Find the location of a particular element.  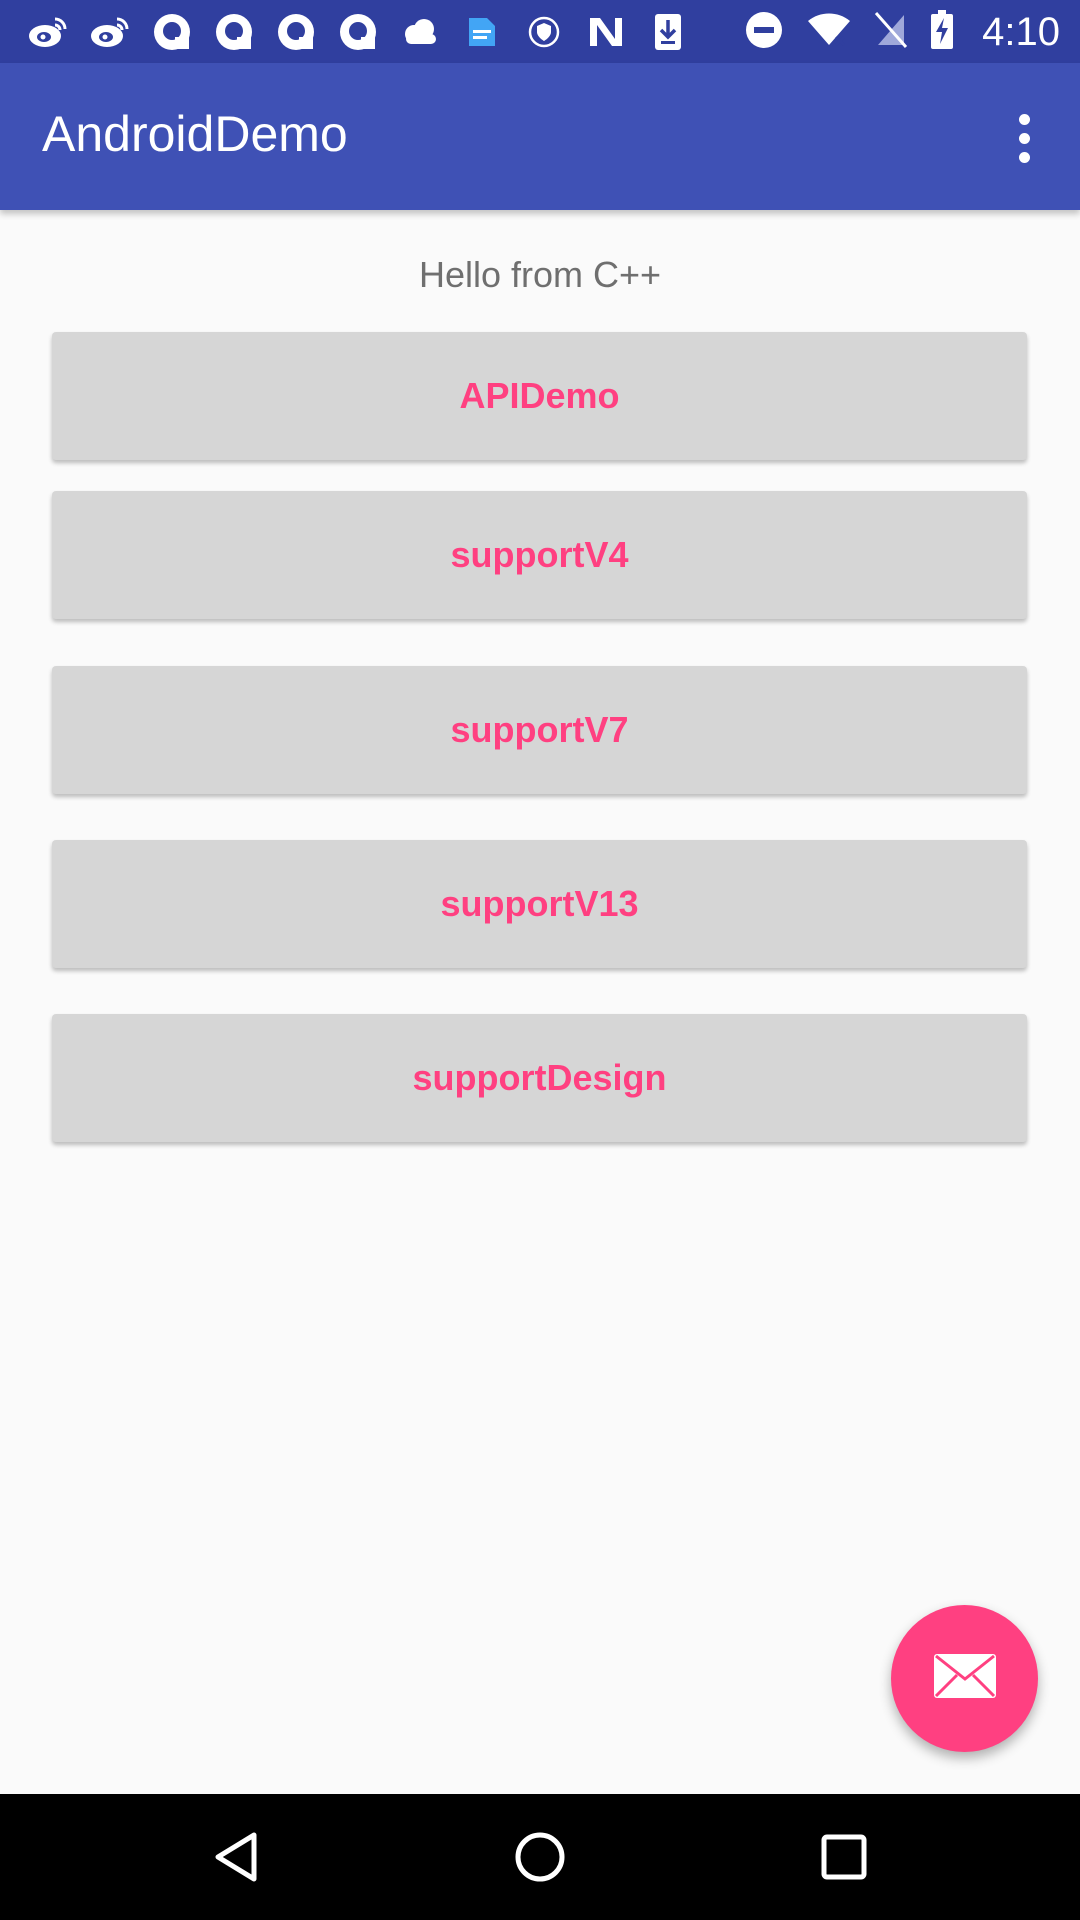

battery-charging-icon is located at coordinates (942, 32).